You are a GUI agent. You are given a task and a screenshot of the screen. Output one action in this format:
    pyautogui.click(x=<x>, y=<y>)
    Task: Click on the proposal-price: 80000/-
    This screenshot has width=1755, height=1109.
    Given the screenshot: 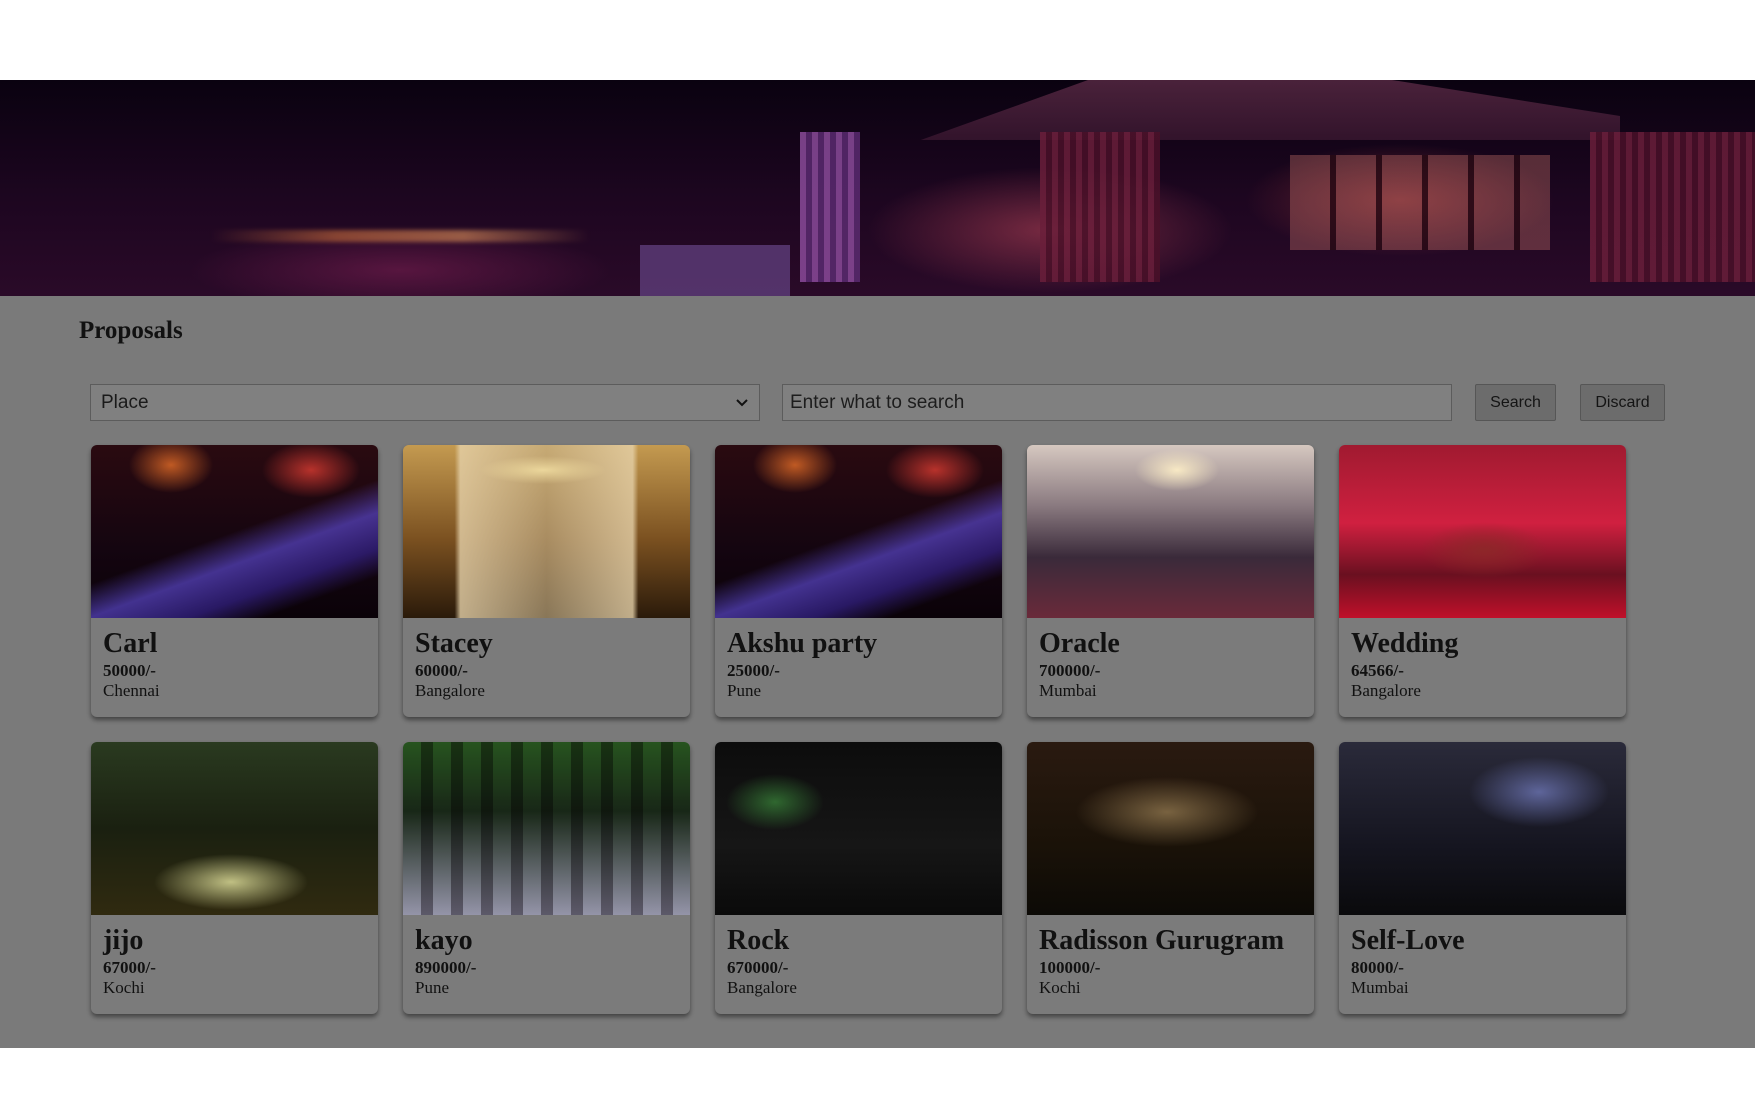 What is the action you would take?
    pyautogui.click(x=1377, y=967)
    